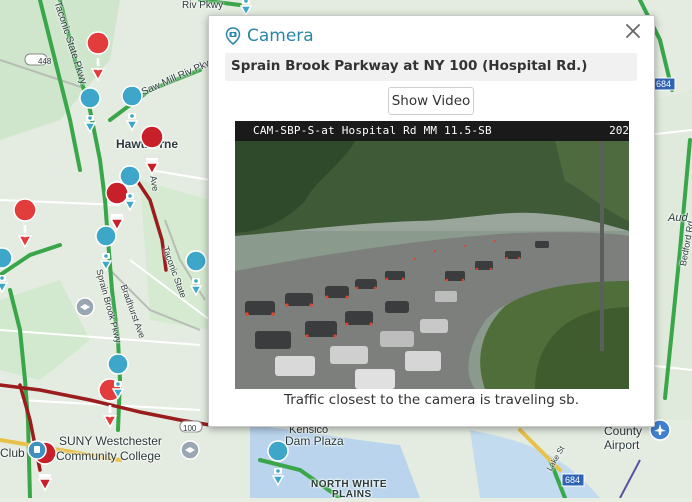 Image resolution: width=692 pixels, height=502 pixels. What do you see at coordinates (431, 101) in the screenshot?
I see `show-video-button: Show Video` at bounding box center [431, 101].